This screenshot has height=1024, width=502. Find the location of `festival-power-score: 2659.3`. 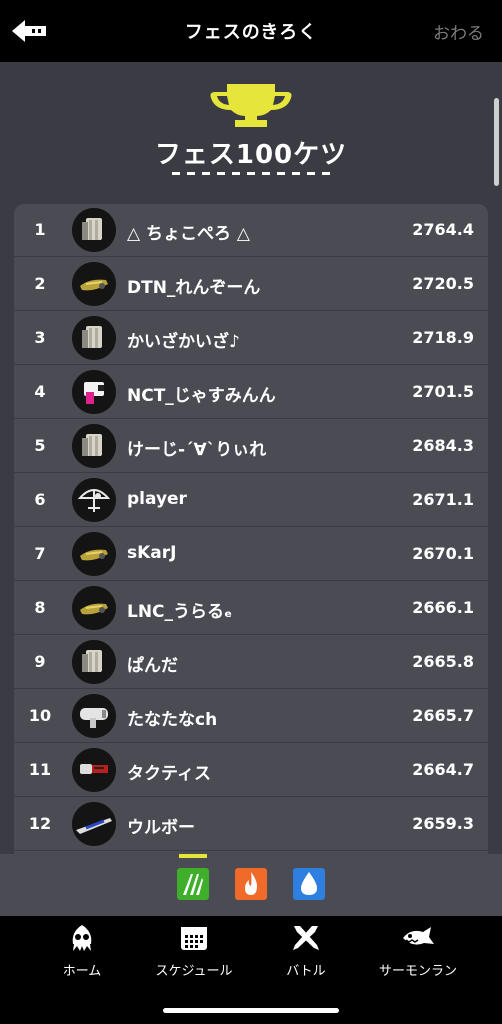

festival-power-score: 2659.3 is located at coordinates (443, 823).